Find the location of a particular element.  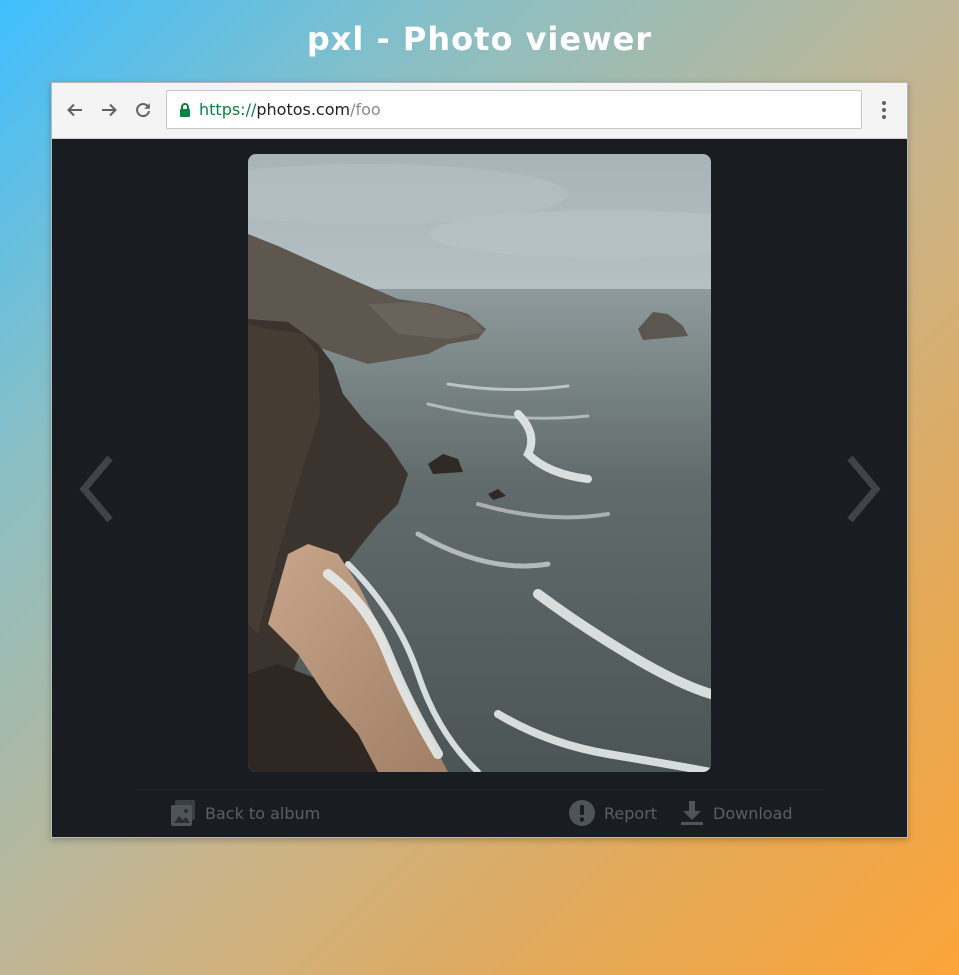

url-scheme: https:// is located at coordinates (228, 109).